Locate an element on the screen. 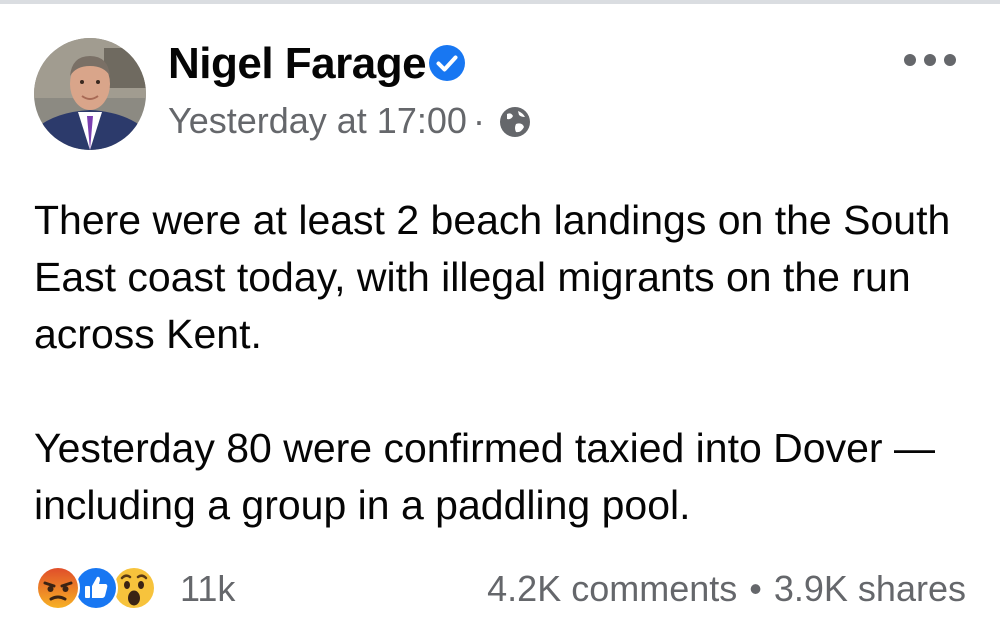 The image size is (1000, 639). author-name: Nigel Farage is located at coordinates (297, 64).